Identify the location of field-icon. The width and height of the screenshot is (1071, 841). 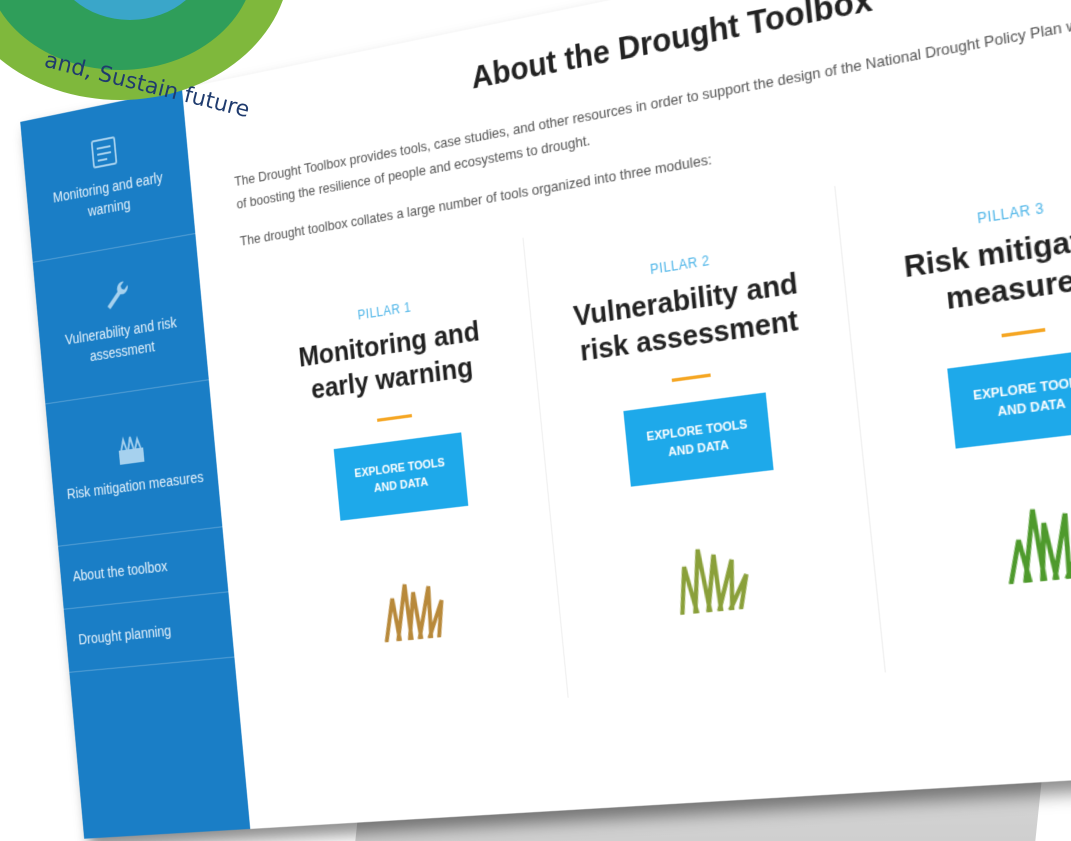
(131, 448).